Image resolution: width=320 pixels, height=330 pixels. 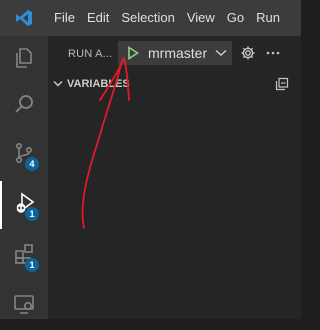 I want to click on source-control-button: 4, so click(x=24, y=155).